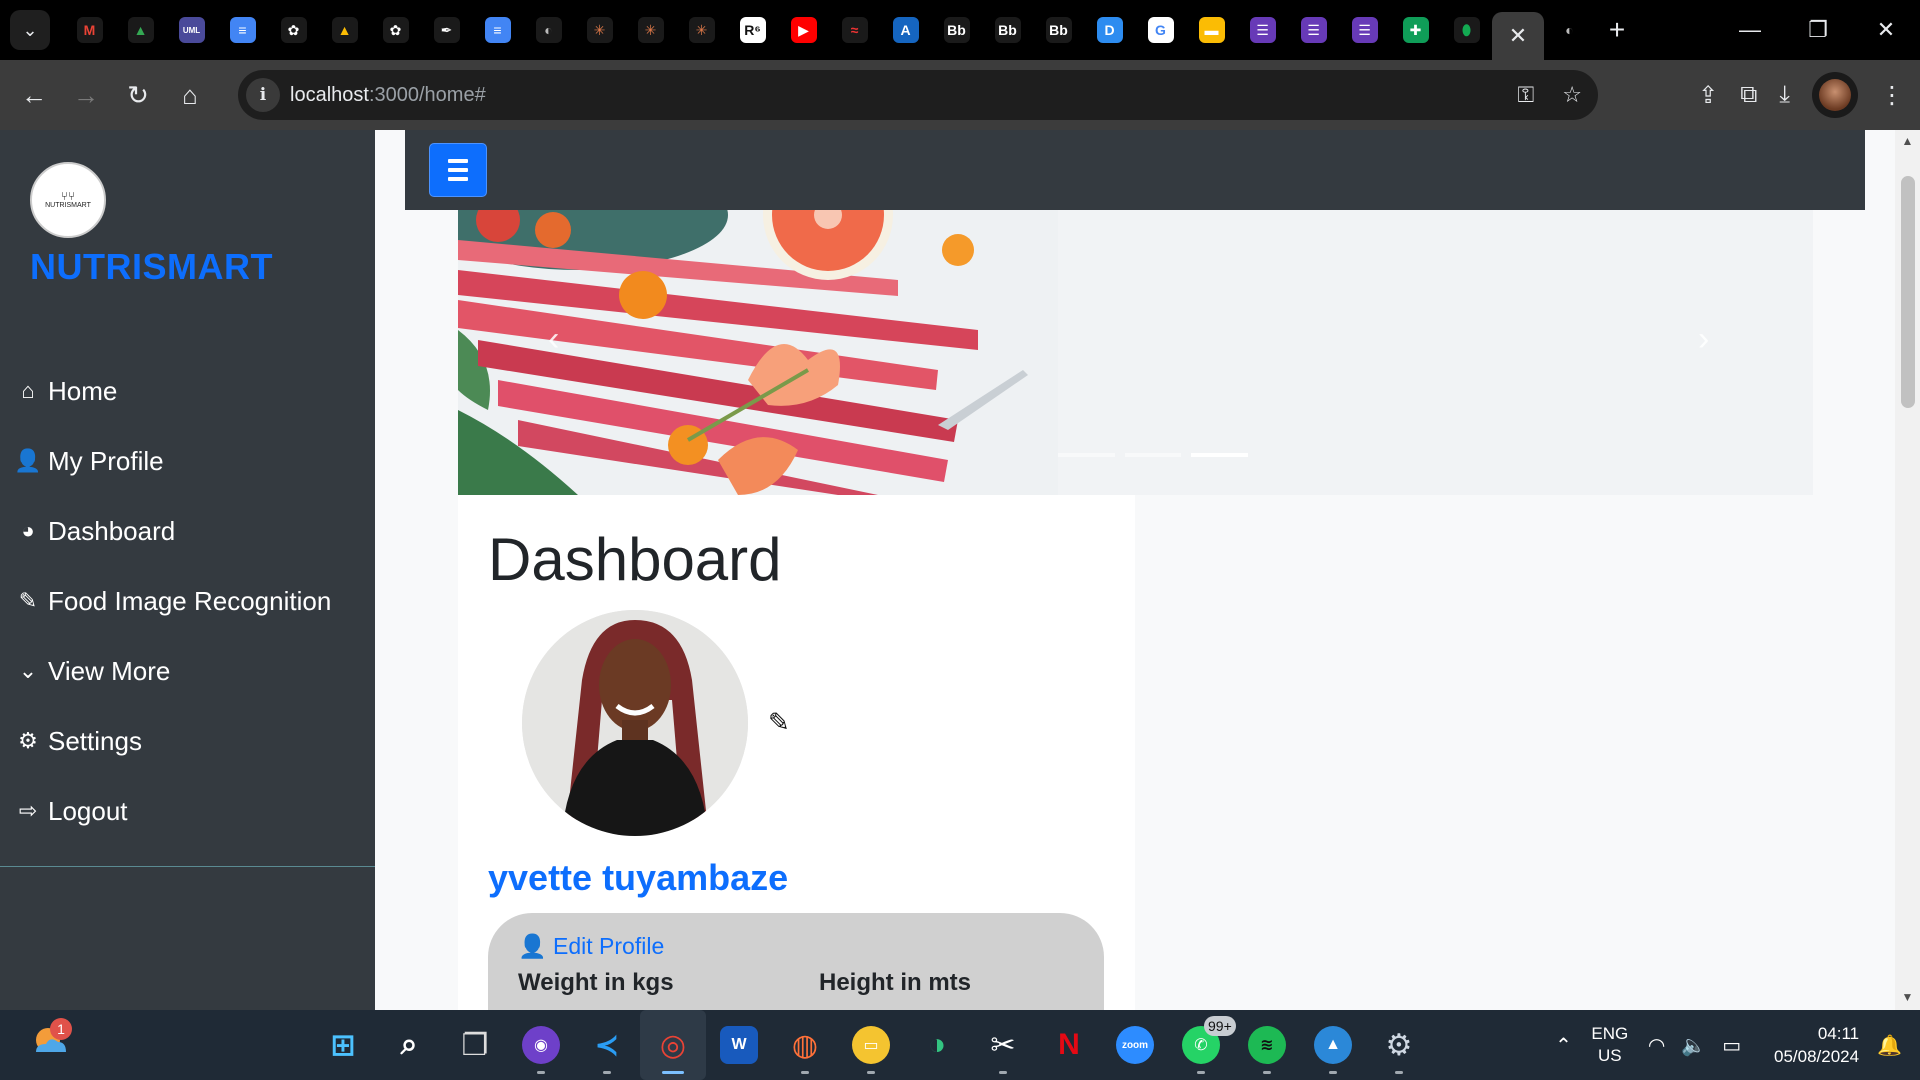  What do you see at coordinates (1211, 30) in the screenshot?
I see `browser-tab: ▬` at bounding box center [1211, 30].